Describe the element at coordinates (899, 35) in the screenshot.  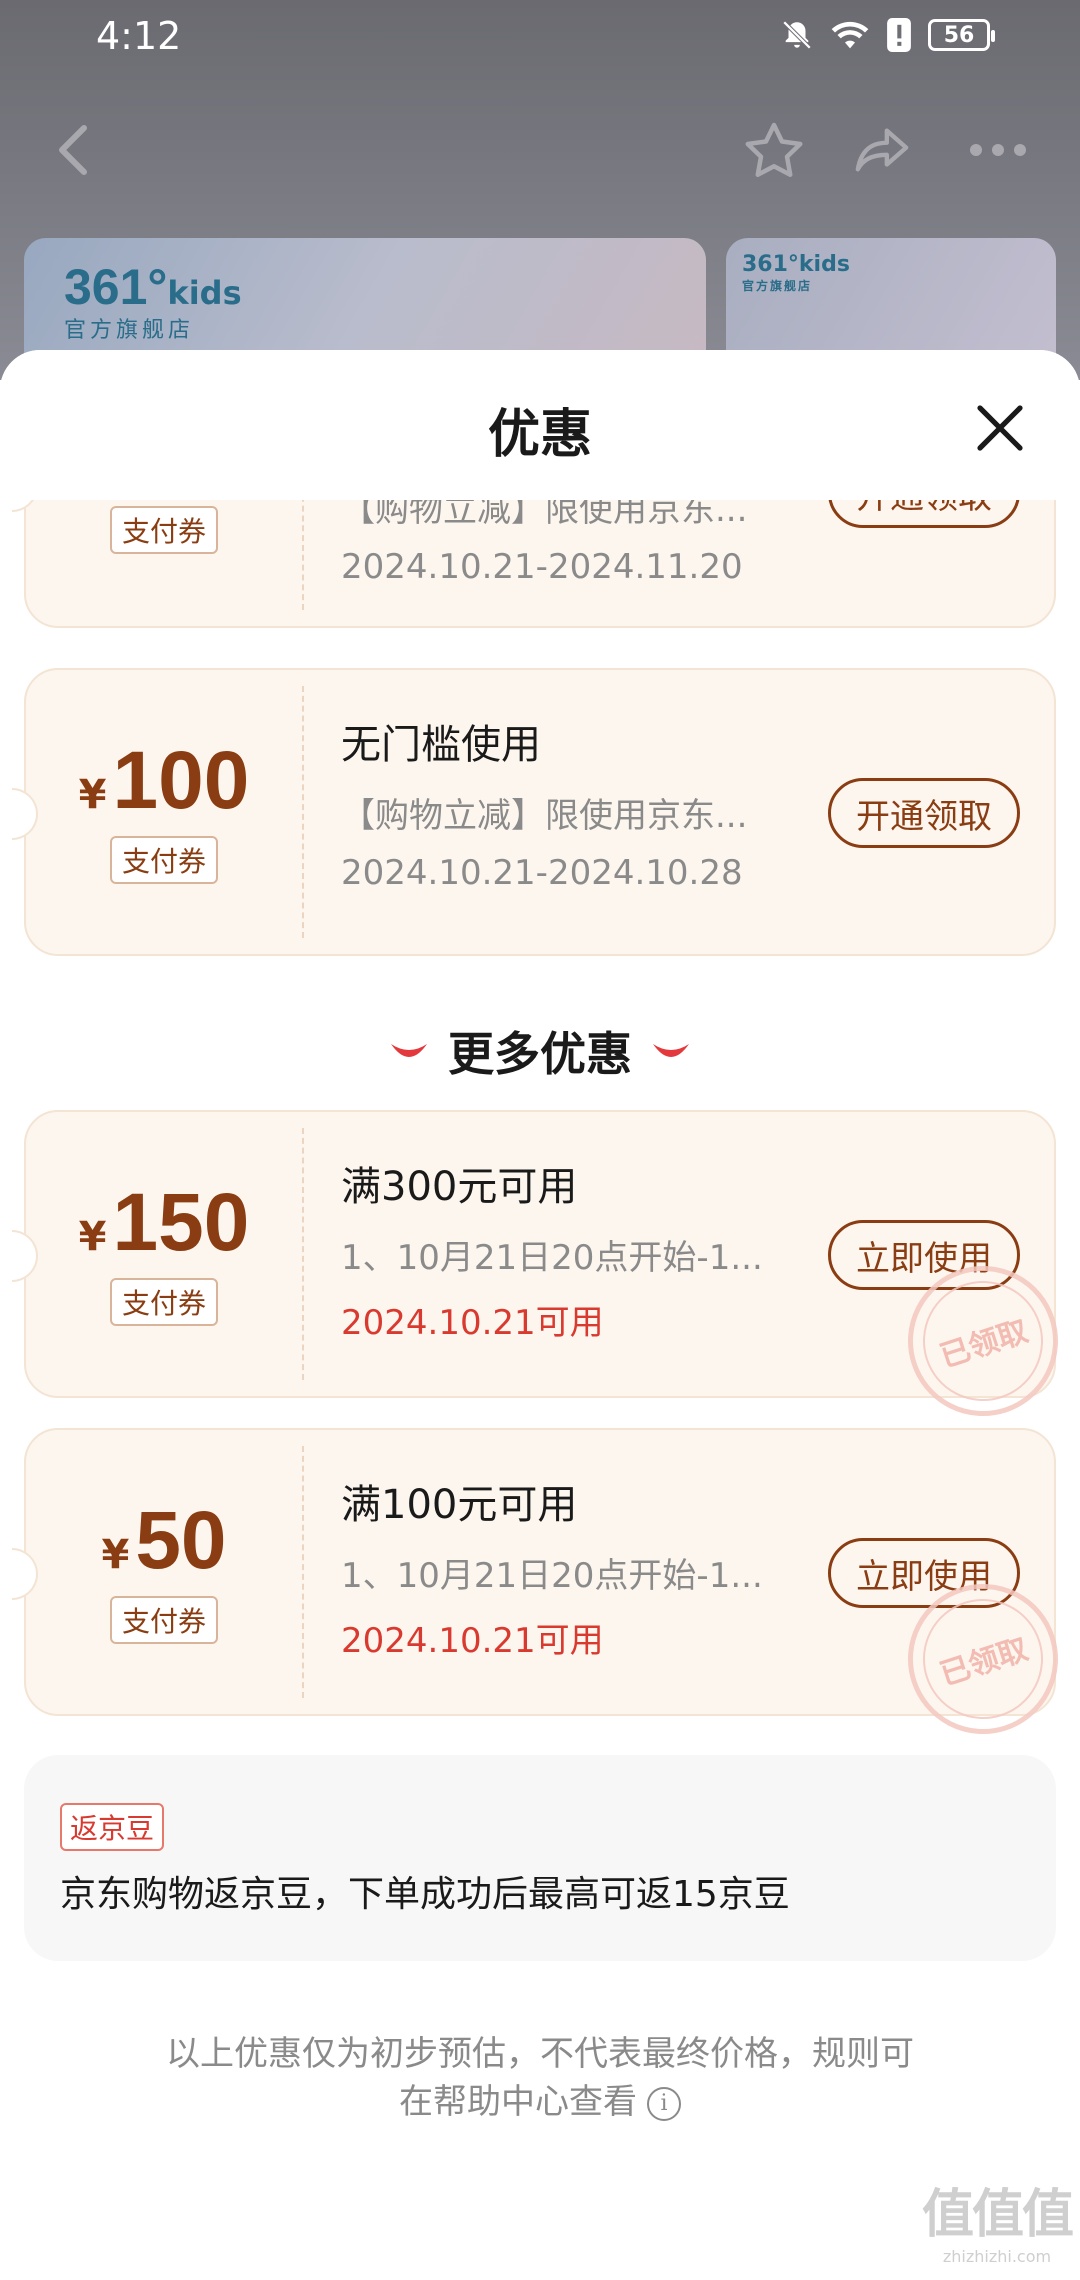
I see `alert-icon` at that location.